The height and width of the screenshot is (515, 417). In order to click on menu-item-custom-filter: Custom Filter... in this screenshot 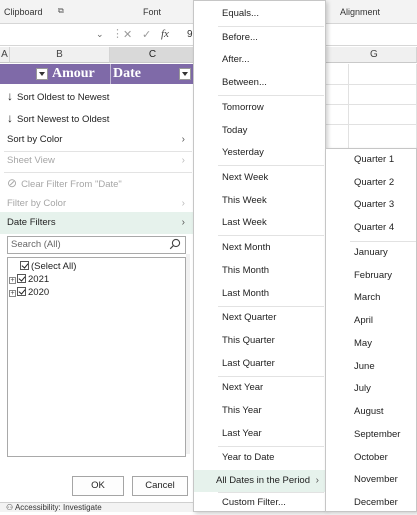, I will do `click(259, 503)`.